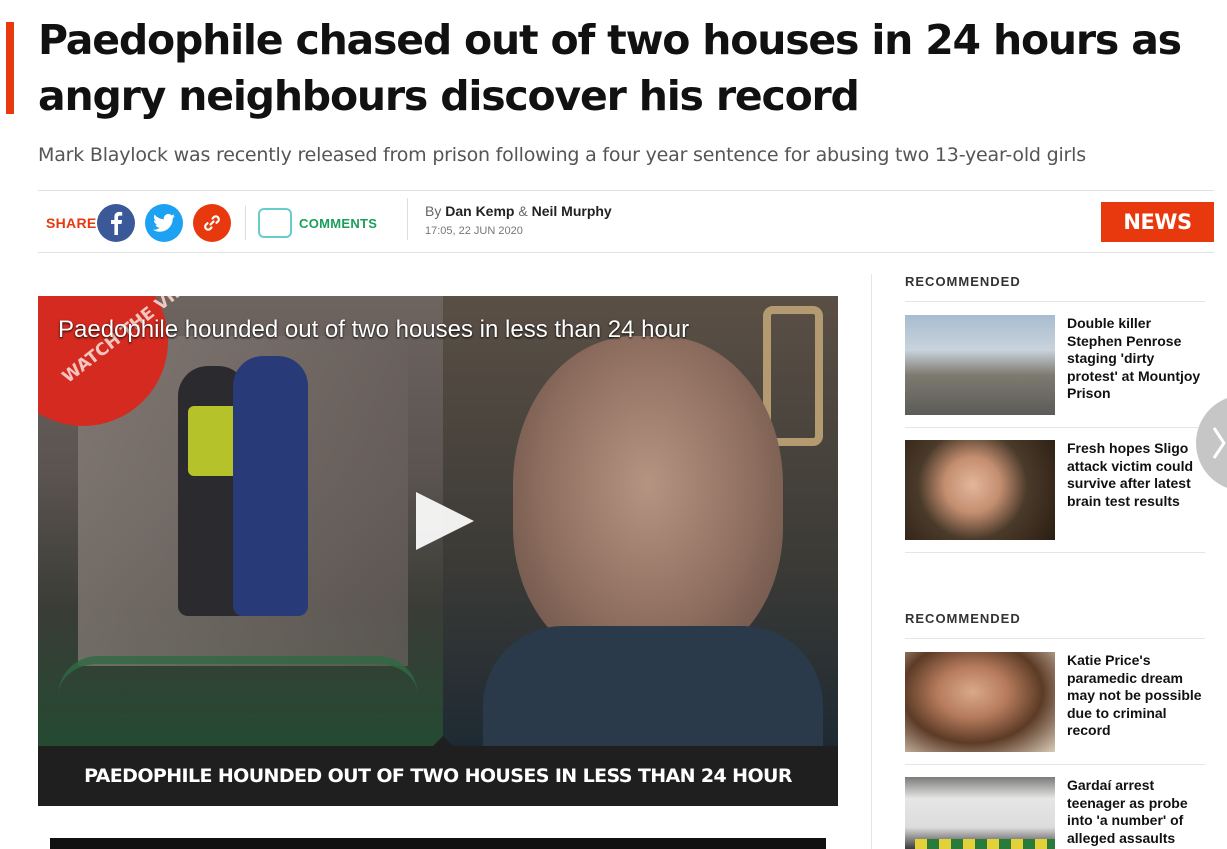 The width and height of the screenshot is (1227, 849). What do you see at coordinates (275, 223) in the screenshot?
I see `comment-bubble-icon` at bounding box center [275, 223].